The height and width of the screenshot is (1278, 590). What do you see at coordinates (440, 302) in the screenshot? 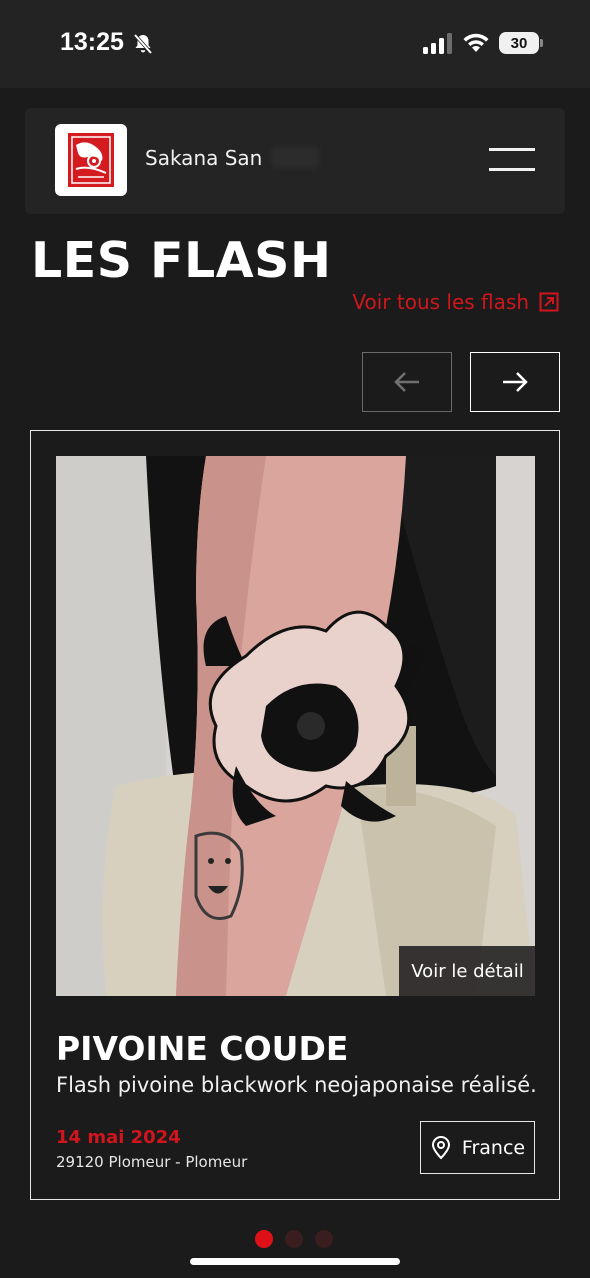
I see `see-all-flash-label: Voir tous les flash` at bounding box center [440, 302].